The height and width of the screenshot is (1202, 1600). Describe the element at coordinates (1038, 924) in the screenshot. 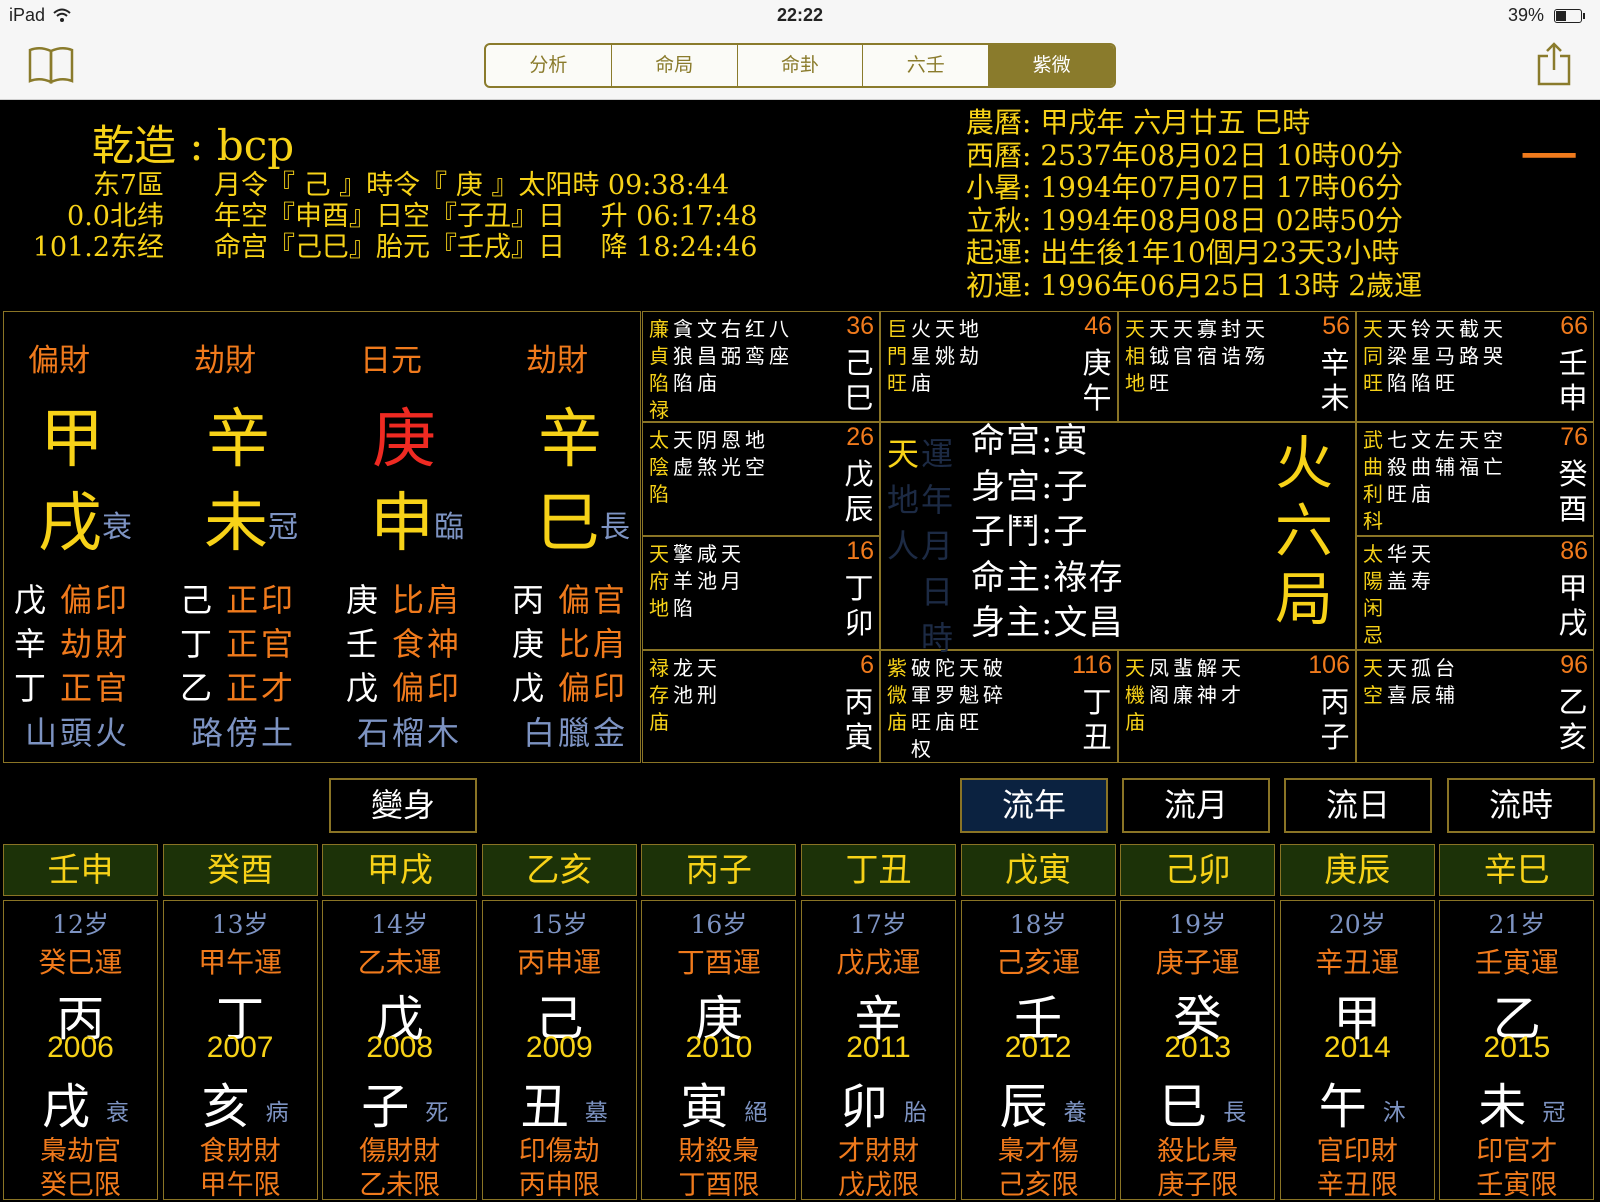

I see `age-label: 18岁` at that location.